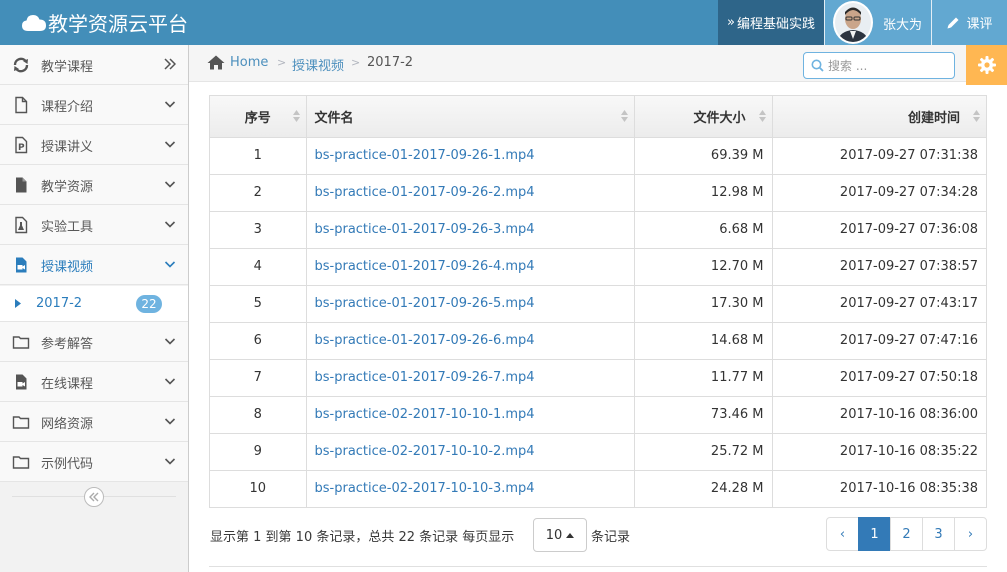  I want to click on cell-no: 7, so click(258, 377).